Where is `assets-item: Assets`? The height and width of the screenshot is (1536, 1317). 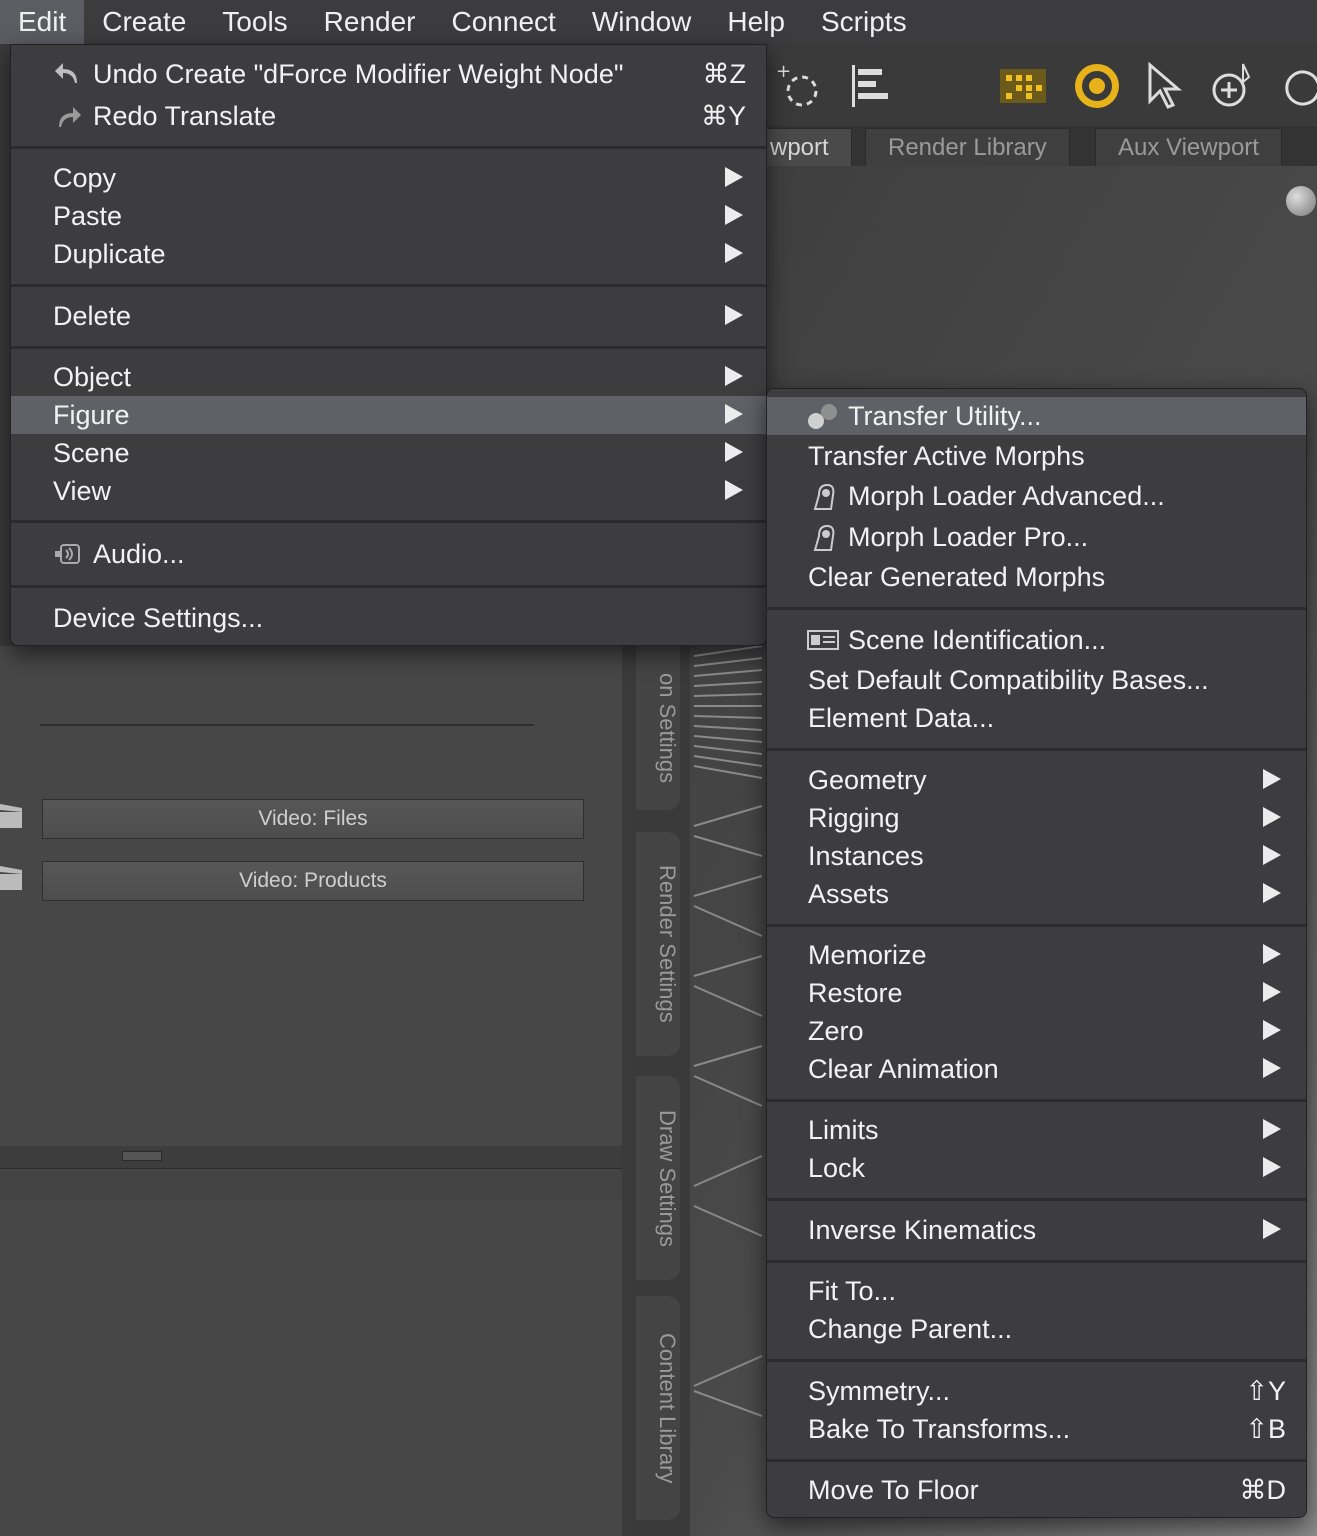
assets-item: Assets is located at coordinates (1036, 894).